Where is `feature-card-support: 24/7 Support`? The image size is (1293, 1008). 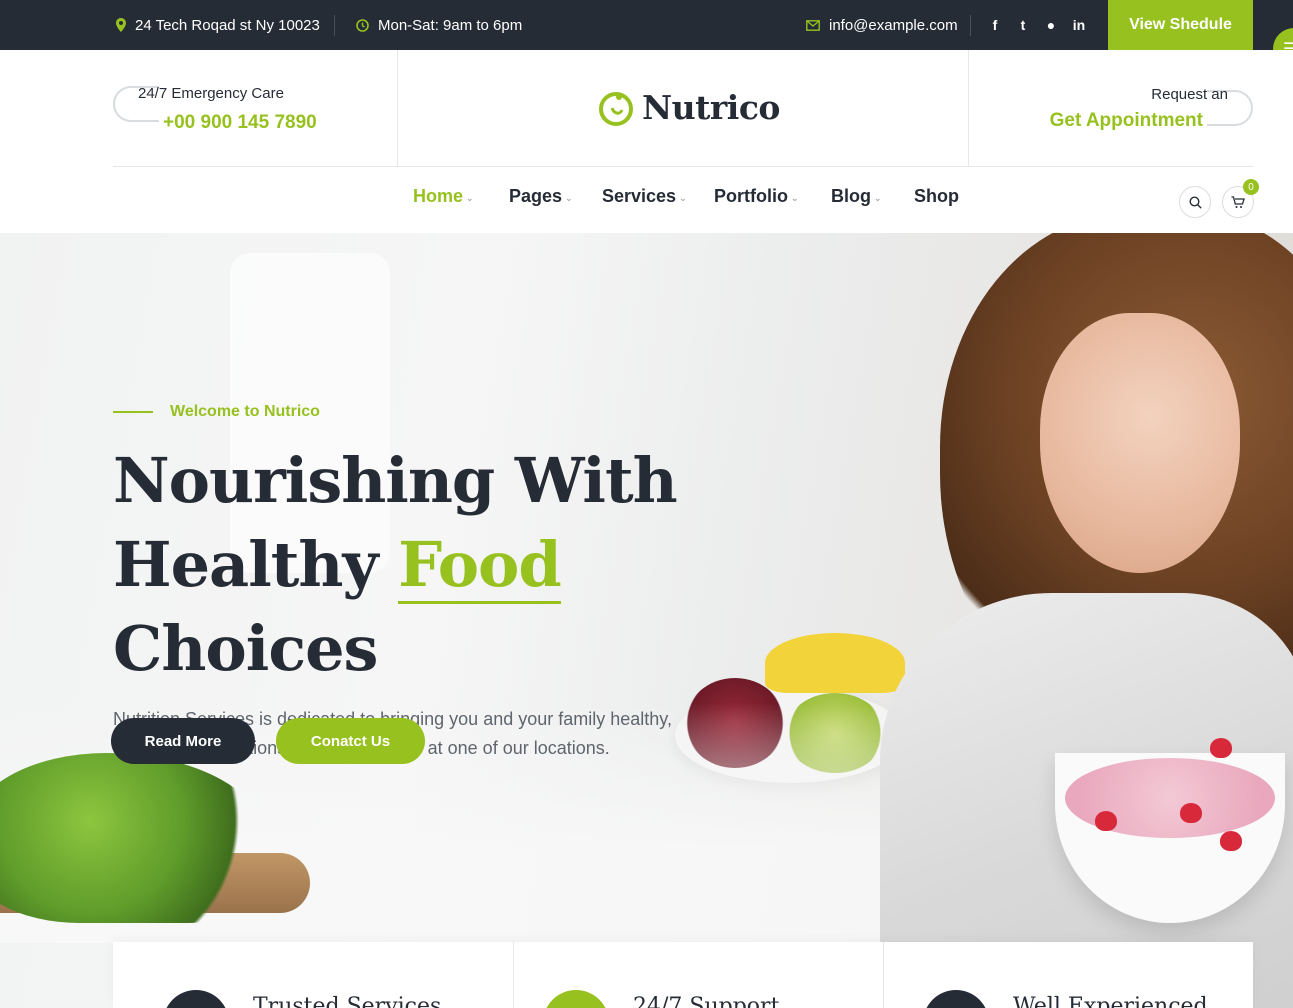 feature-card-support: 24/7 Support is located at coordinates (698, 975).